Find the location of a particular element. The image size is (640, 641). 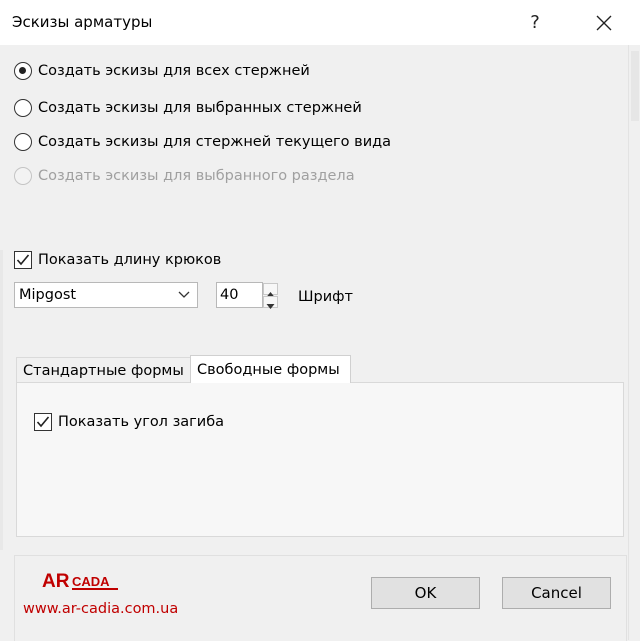

radio-label: Создать эскизы для всех стержней is located at coordinates (174, 71).